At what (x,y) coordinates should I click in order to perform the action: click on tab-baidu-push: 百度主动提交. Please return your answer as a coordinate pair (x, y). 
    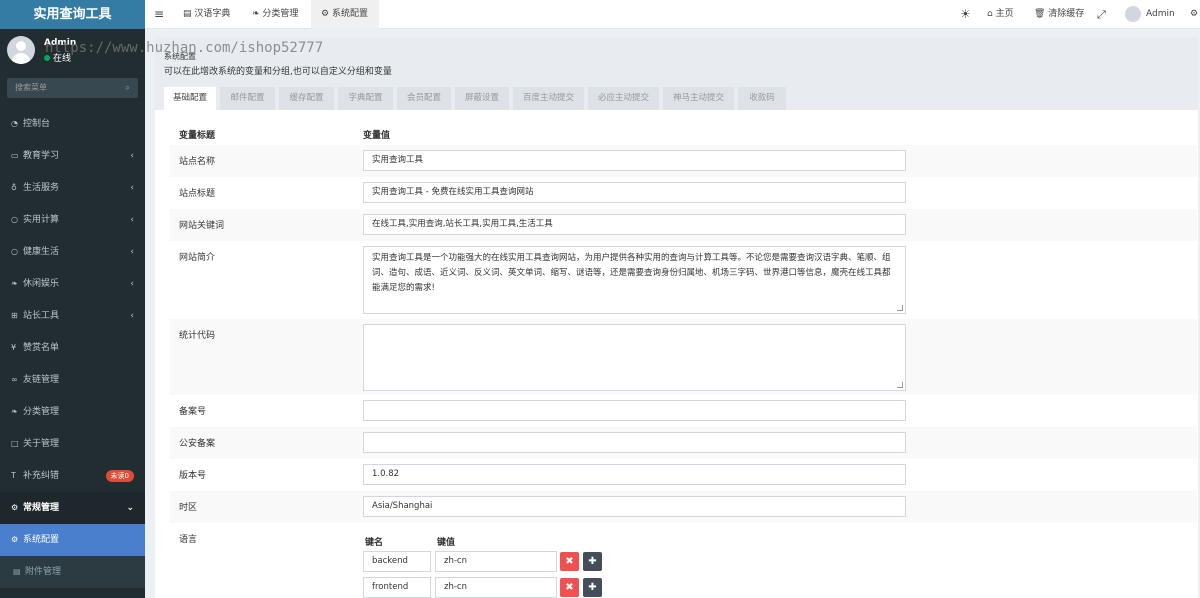
    Looking at the image, I should click on (548, 98).